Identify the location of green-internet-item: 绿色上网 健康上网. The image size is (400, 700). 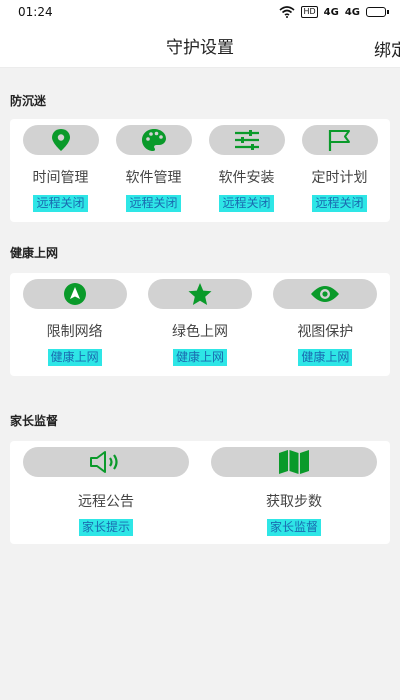
(199, 324).